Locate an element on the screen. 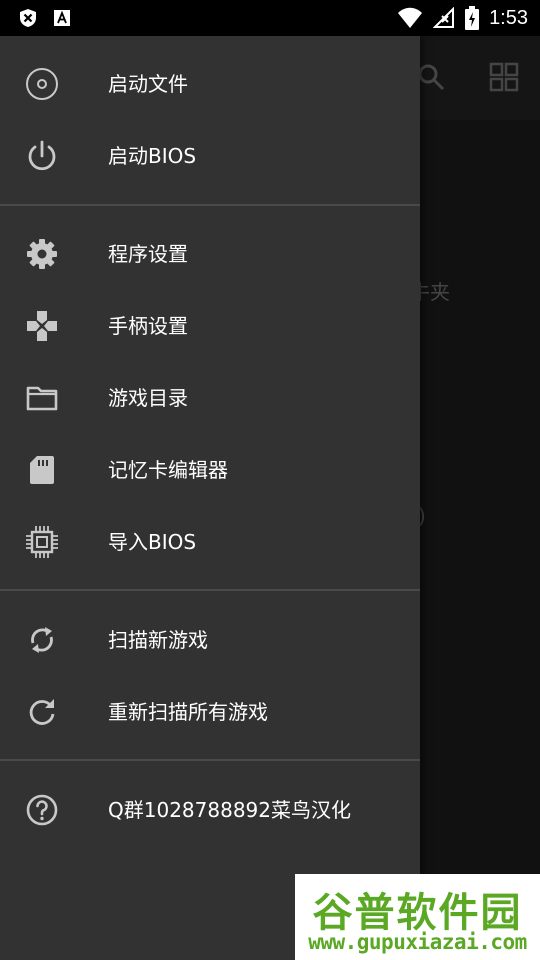  menu-item-boot-bios: 启动BIOS is located at coordinates (210, 156).